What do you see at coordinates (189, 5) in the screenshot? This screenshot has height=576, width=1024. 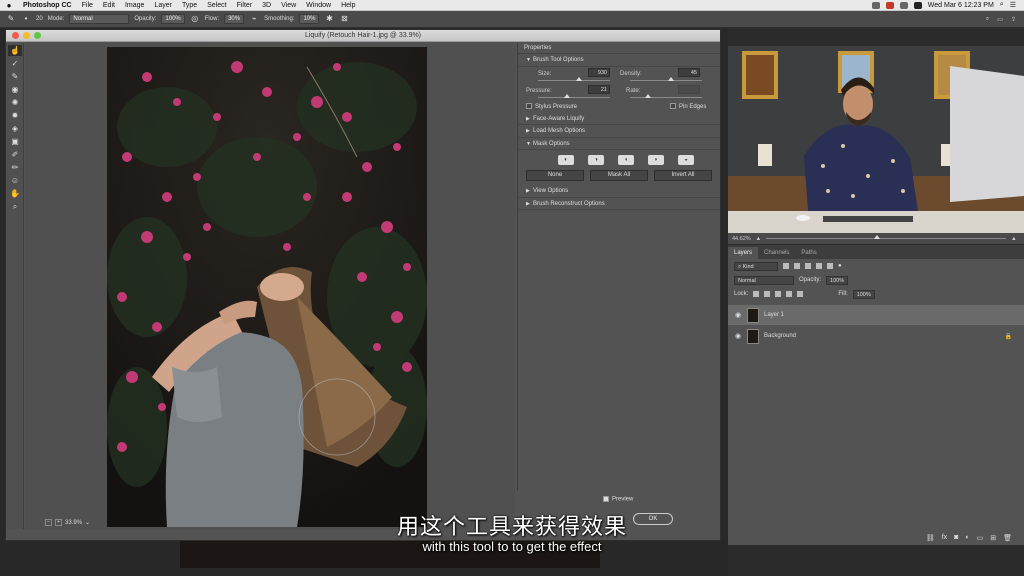 I see `menu-type: Type` at bounding box center [189, 5].